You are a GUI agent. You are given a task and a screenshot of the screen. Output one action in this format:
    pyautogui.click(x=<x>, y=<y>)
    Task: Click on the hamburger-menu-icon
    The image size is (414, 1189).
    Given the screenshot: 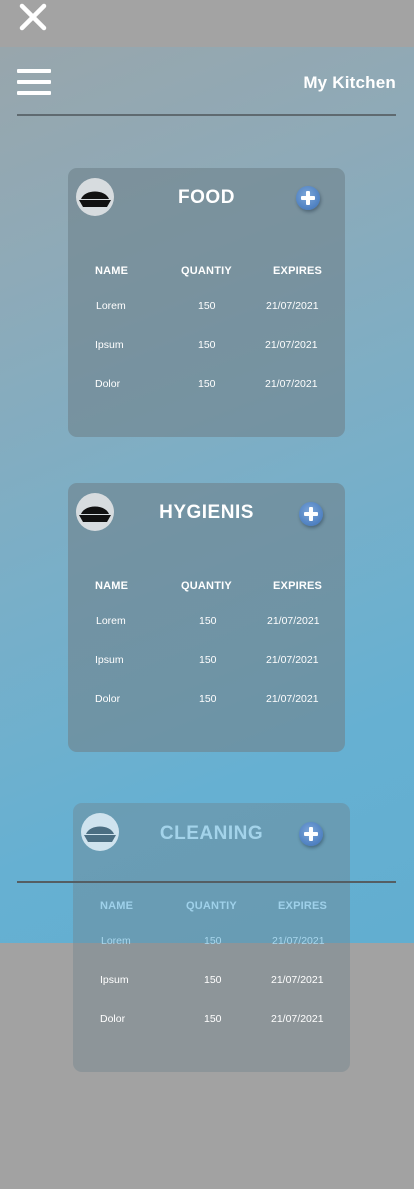 What is the action you would take?
    pyautogui.click(x=34, y=82)
    